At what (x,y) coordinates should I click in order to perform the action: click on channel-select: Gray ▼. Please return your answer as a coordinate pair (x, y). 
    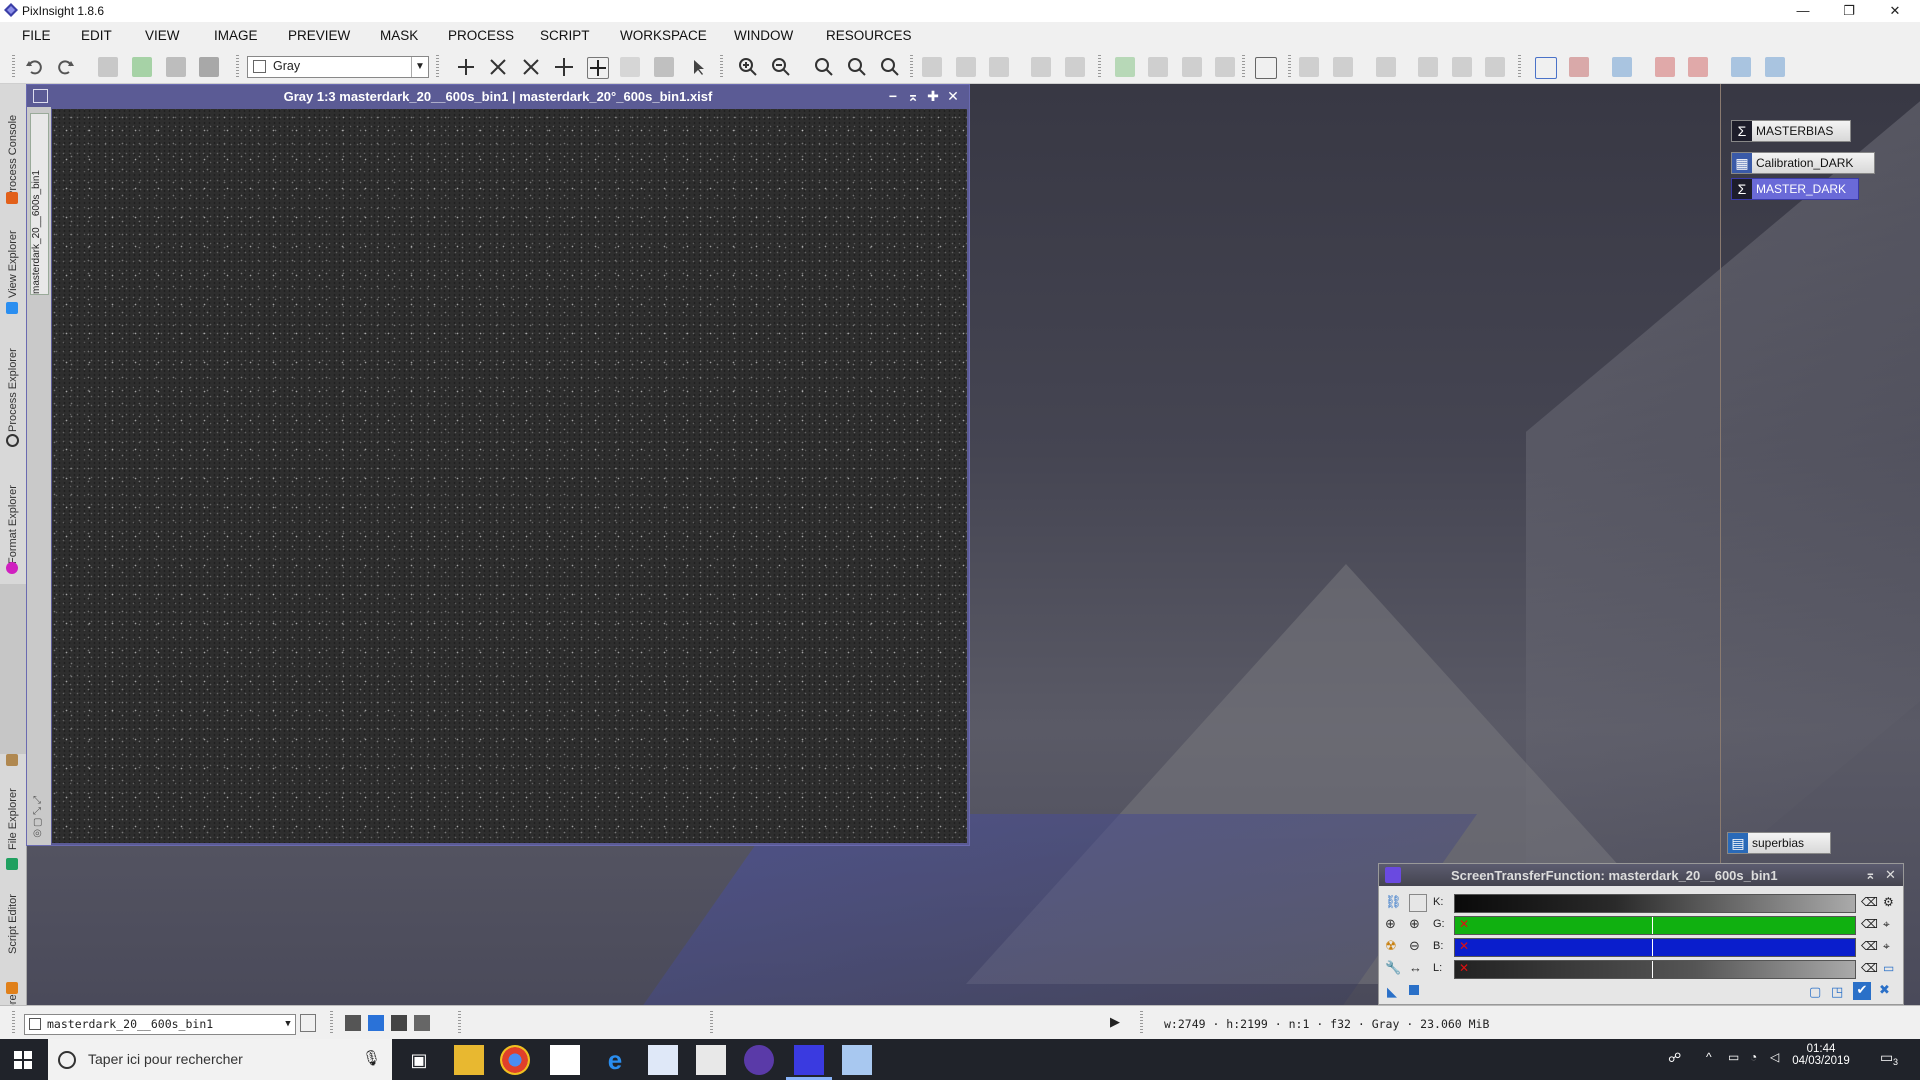
    Looking at the image, I should click on (338, 67).